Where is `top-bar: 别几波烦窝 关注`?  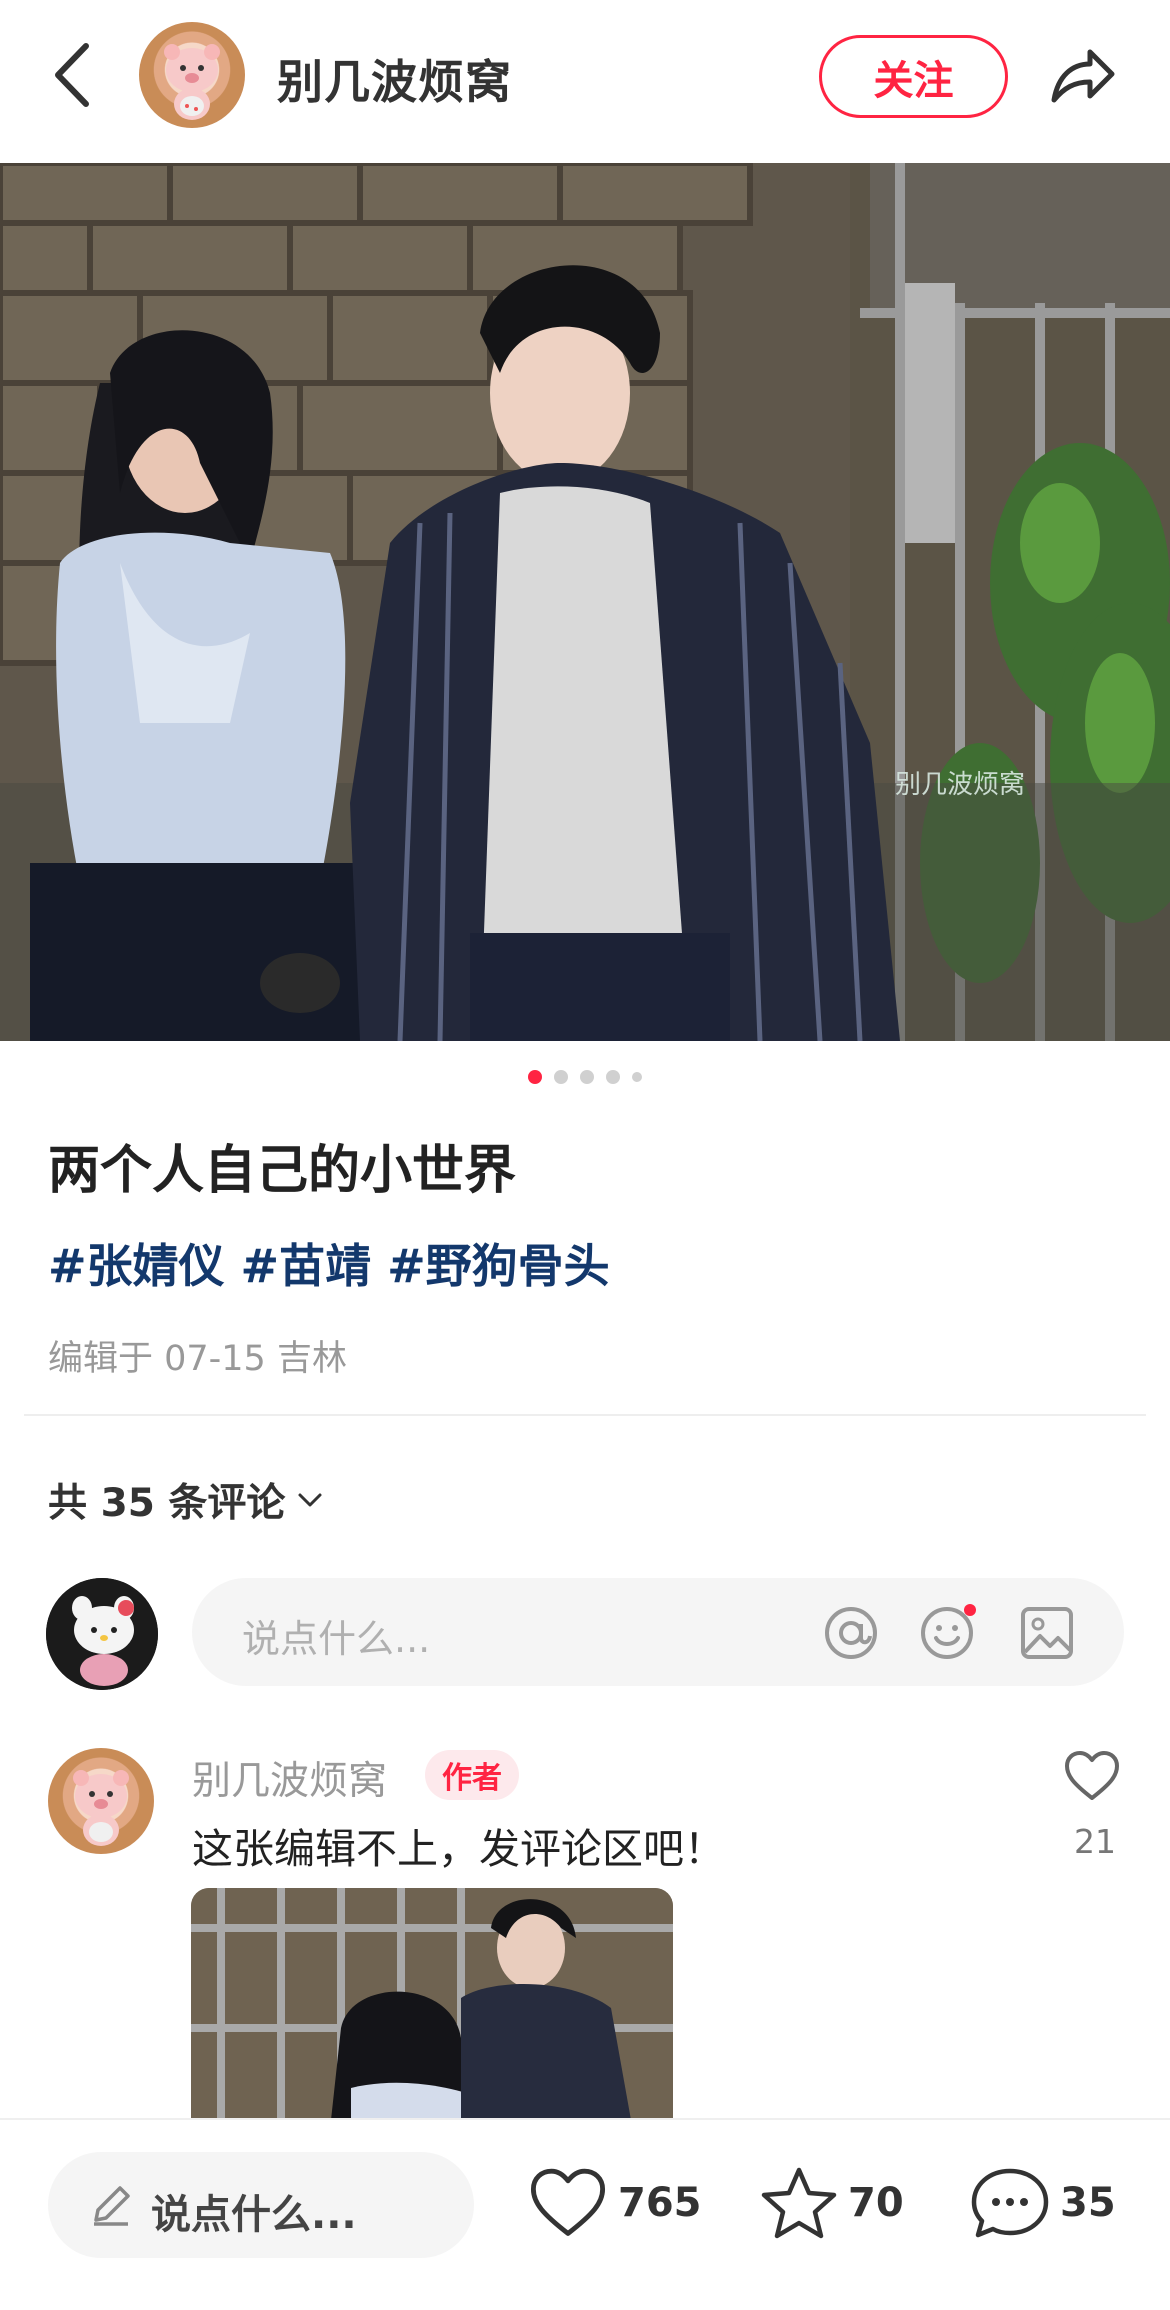
top-bar: 别几波烦窝 关注 is located at coordinates (585, 81).